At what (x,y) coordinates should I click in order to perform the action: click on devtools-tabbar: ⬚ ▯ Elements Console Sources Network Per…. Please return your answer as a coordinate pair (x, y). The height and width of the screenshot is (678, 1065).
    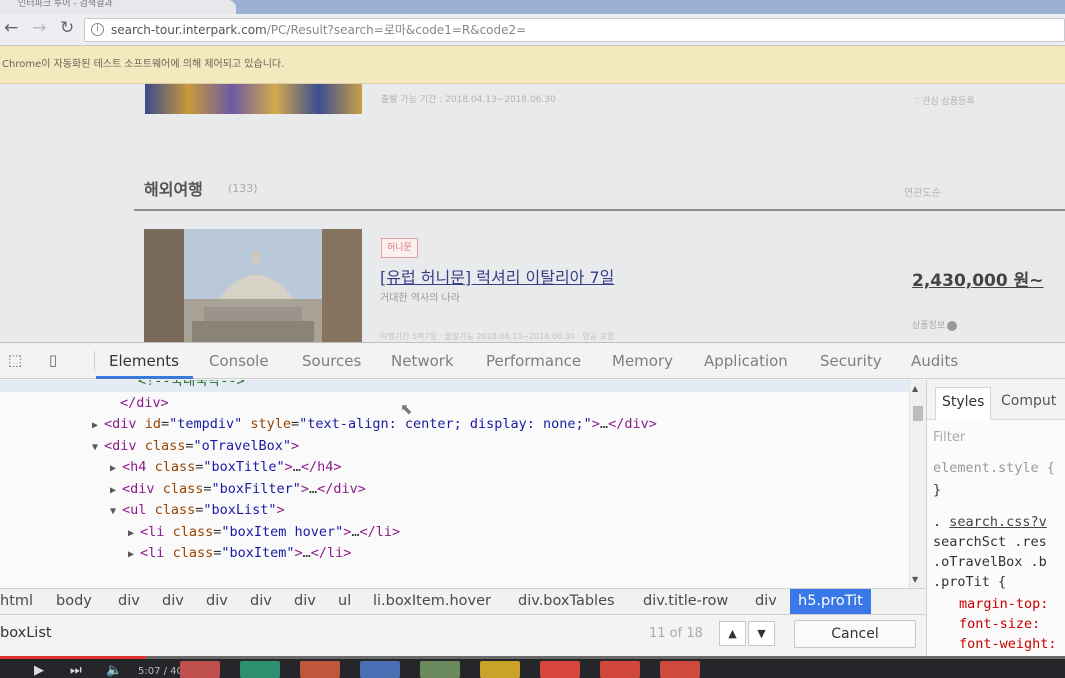
    Looking at the image, I should click on (532, 361).